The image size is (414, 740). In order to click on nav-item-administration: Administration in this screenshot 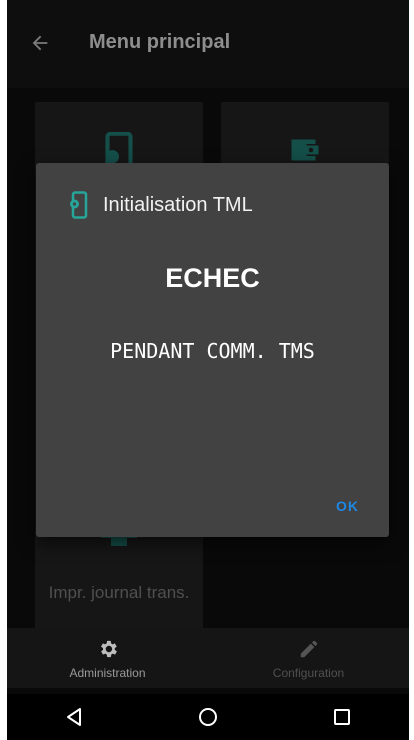, I will do `click(107, 658)`.